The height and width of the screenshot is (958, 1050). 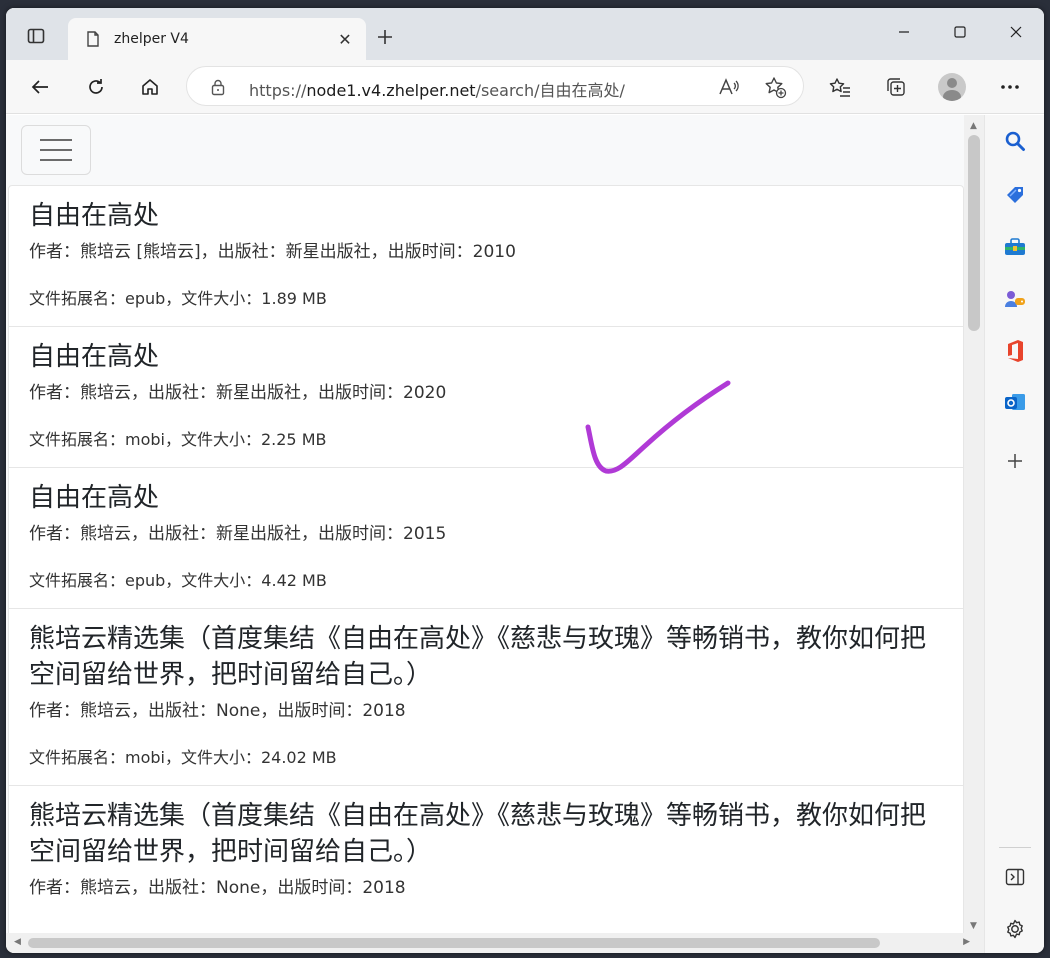 What do you see at coordinates (218, 87) in the screenshot?
I see `lock-icon` at bounding box center [218, 87].